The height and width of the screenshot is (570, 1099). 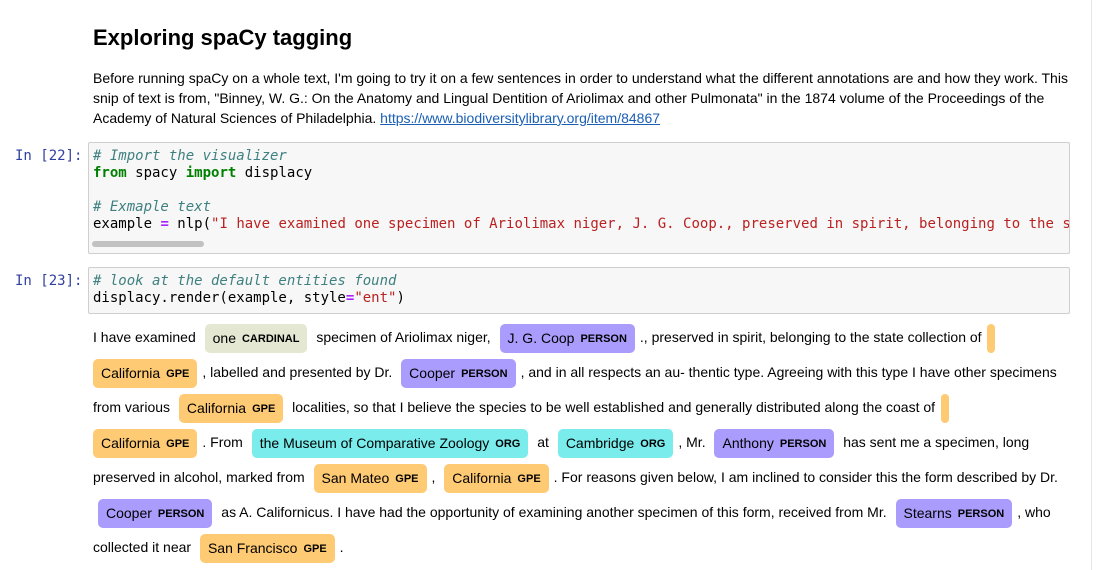 What do you see at coordinates (224, 442) in the screenshot?
I see `output-text: . From` at bounding box center [224, 442].